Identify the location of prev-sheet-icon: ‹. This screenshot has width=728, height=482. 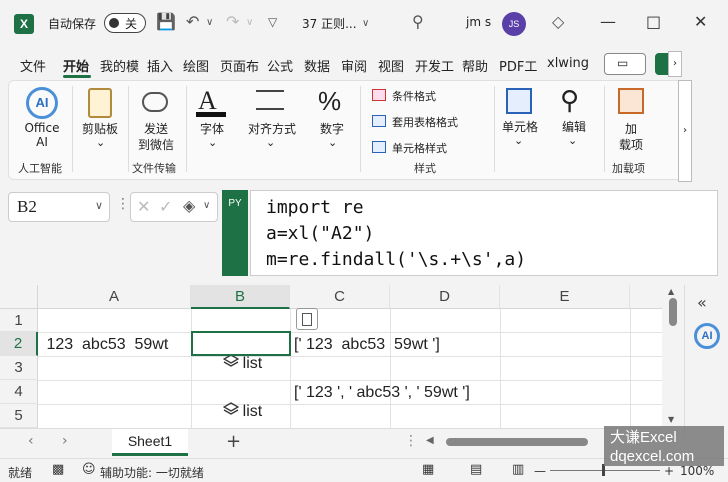
(31, 441).